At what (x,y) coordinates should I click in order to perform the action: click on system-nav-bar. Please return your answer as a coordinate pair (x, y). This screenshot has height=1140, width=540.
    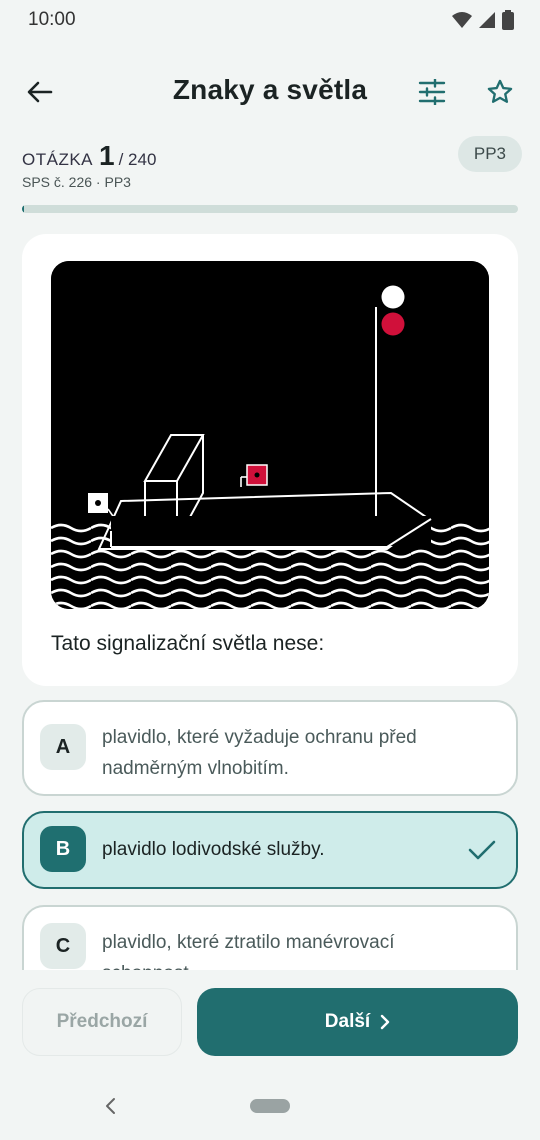
    Looking at the image, I should click on (270, 1110).